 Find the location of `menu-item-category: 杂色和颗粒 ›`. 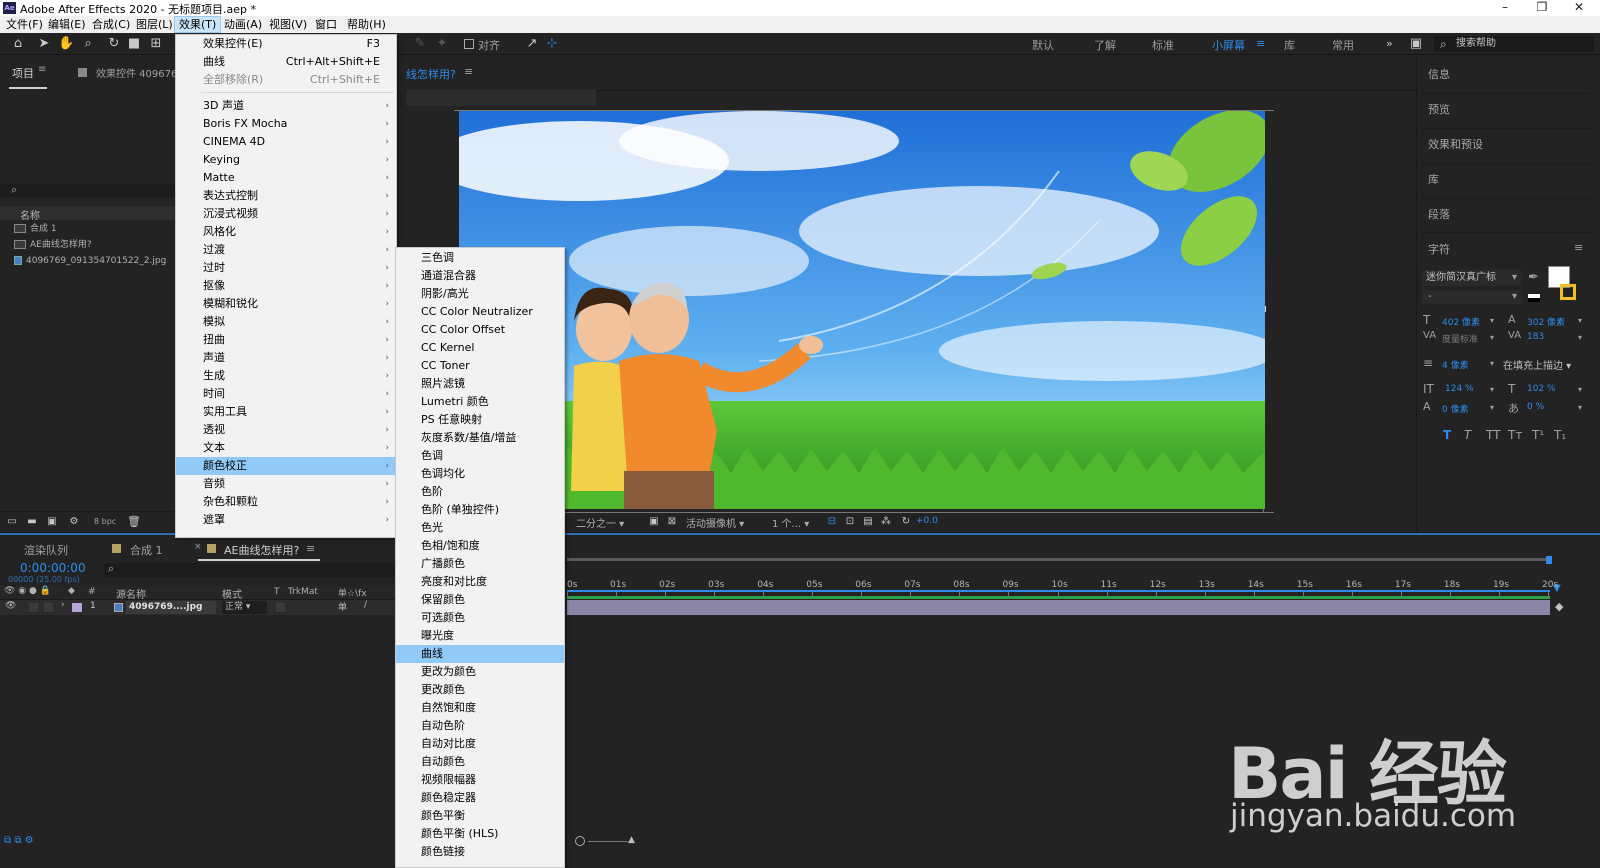

menu-item-category: 杂色和颗粒 › is located at coordinates (286, 502).